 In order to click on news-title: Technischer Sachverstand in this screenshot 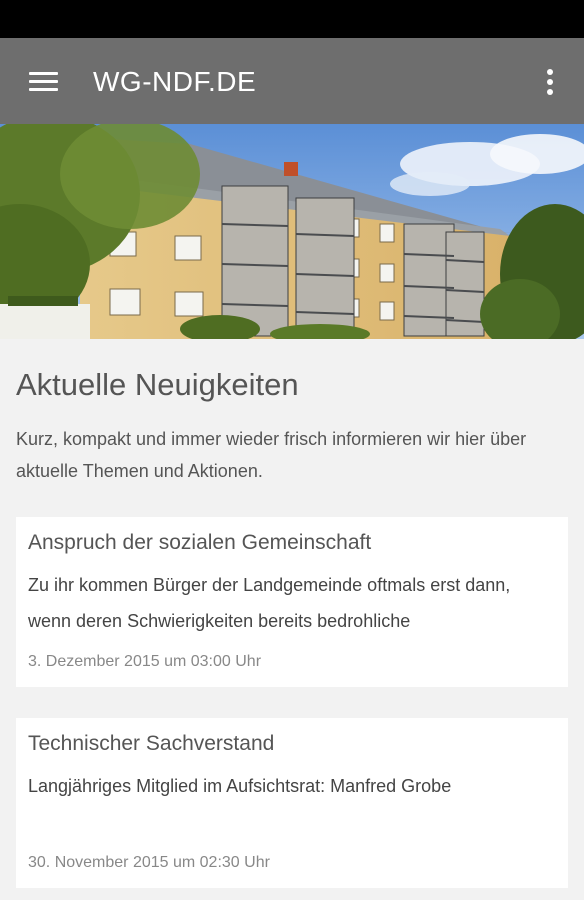, I will do `click(151, 743)`.